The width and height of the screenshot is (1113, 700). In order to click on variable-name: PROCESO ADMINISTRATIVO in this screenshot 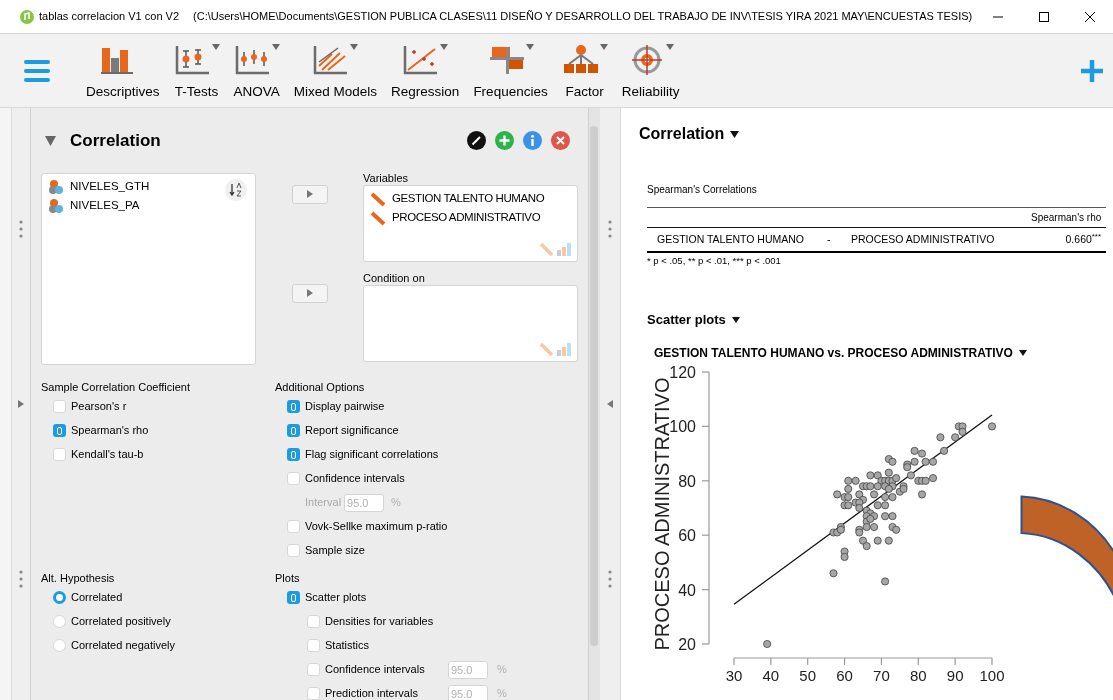, I will do `click(466, 218)`.